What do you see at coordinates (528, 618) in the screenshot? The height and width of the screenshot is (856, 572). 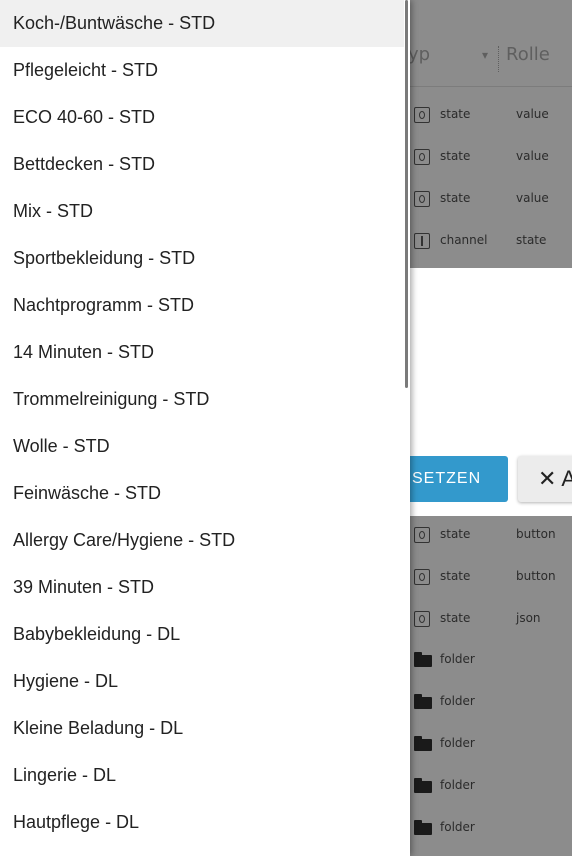 I see `row-role: json` at bounding box center [528, 618].